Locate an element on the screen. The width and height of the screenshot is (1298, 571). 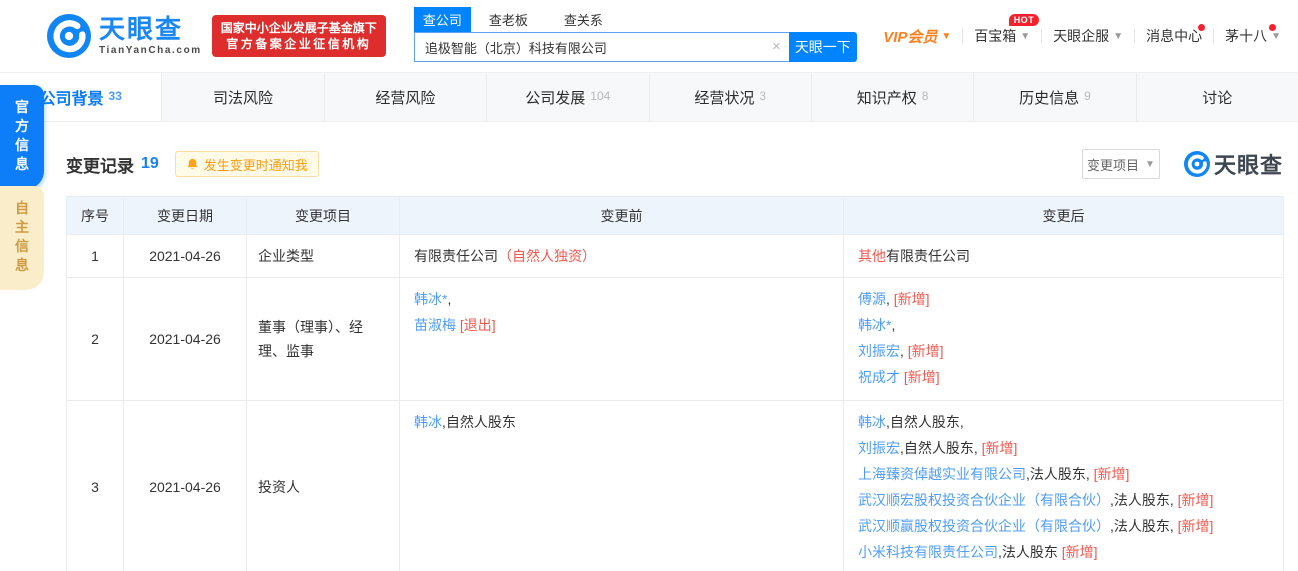
search-boss-tab: 查老板 is located at coordinates (508, 19).